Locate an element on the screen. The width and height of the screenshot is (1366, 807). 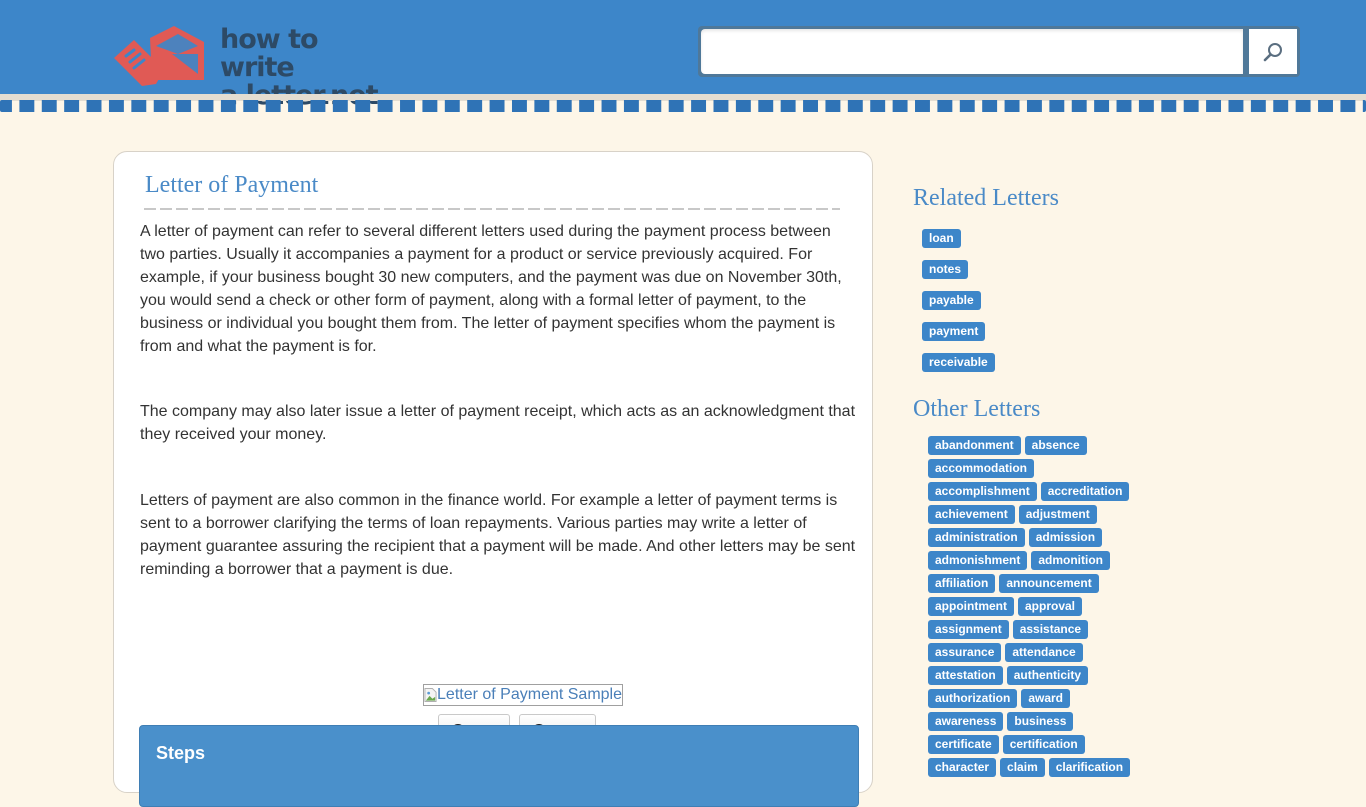
other-tag: affiliation is located at coordinates (962, 583).